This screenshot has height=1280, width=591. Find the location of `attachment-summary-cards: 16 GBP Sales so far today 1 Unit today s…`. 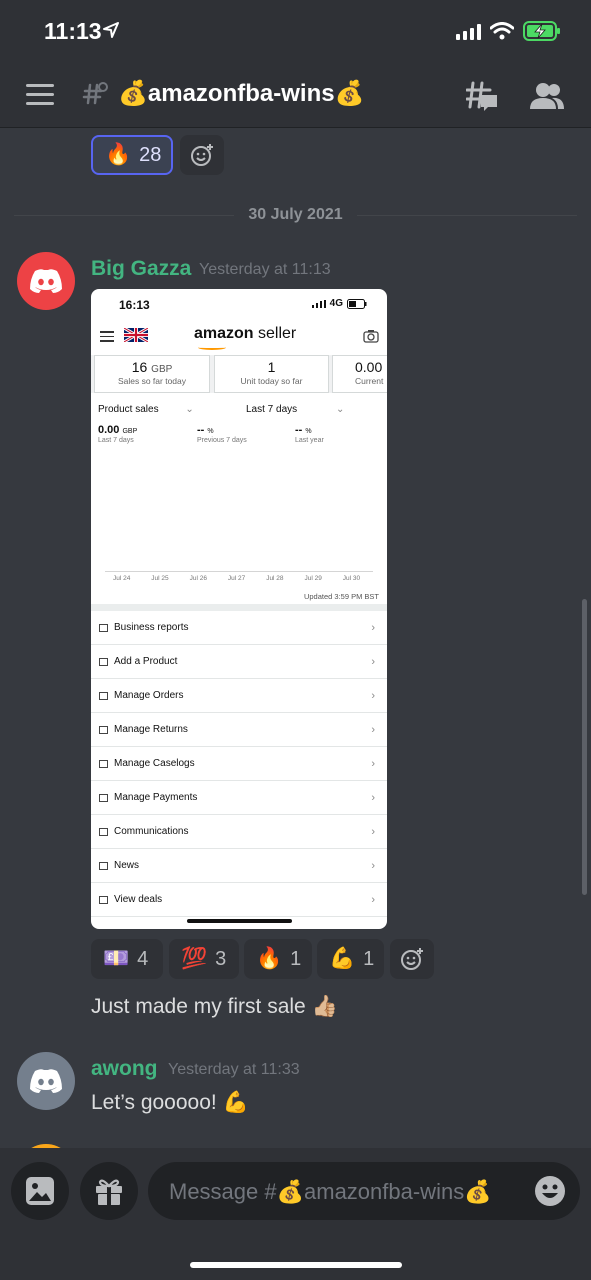

attachment-summary-cards: 16 GBP Sales so far today 1 Unit today s… is located at coordinates (239, 374).